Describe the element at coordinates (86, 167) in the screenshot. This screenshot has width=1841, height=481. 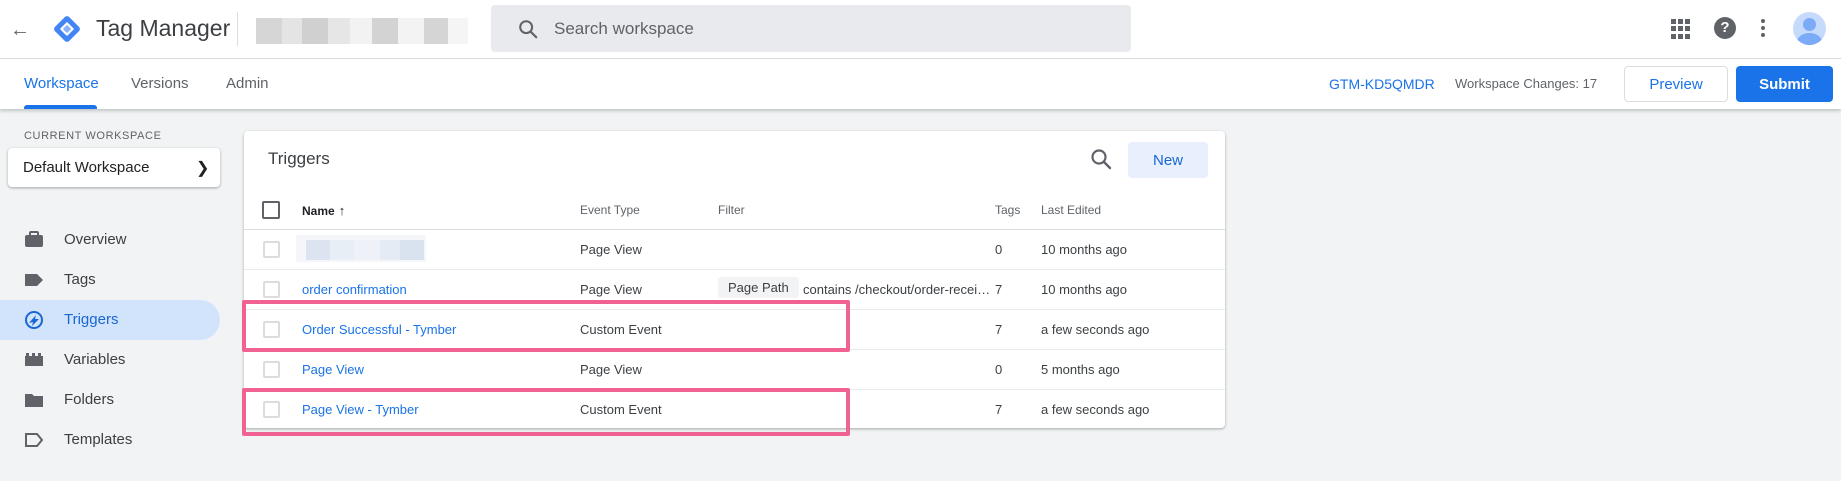
I see `workspace-name: Default Workspace` at that location.